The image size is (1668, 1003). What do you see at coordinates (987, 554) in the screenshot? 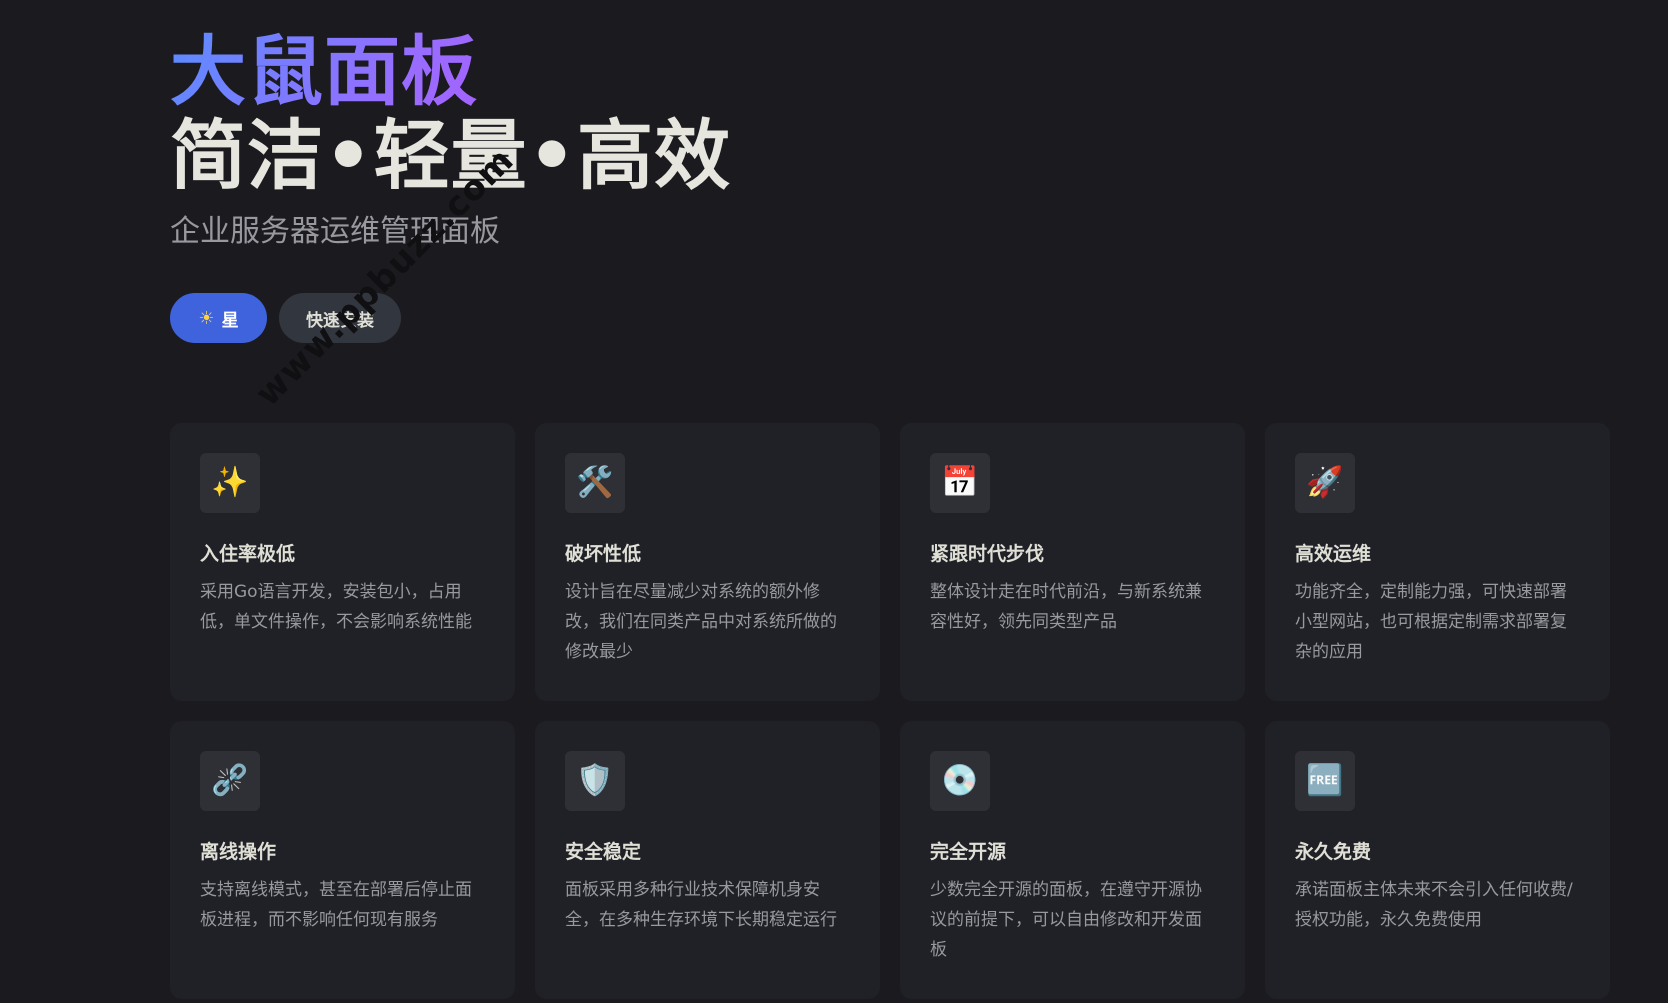
I see `feature-title: 紧跟时代步伐` at bounding box center [987, 554].